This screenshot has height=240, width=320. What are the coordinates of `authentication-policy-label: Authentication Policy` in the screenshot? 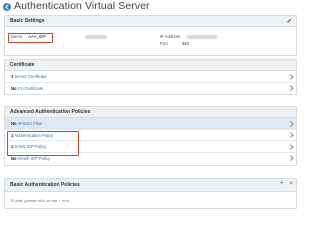 It's located at (34, 135).